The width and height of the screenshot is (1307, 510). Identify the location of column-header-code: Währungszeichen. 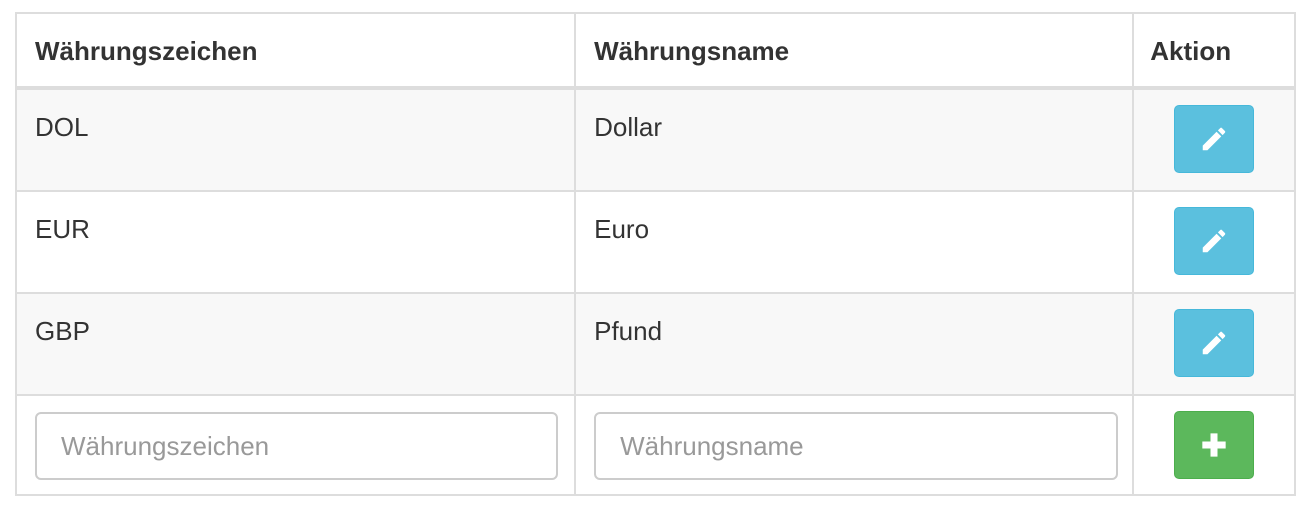
(146, 51).